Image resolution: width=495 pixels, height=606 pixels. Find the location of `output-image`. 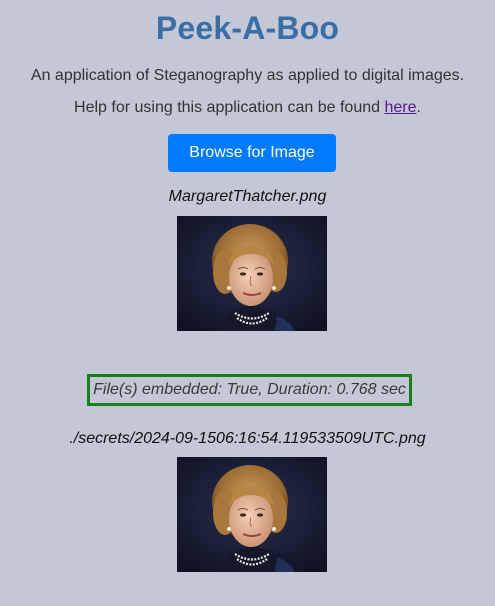

output-image is located at coordinates (252, 514).